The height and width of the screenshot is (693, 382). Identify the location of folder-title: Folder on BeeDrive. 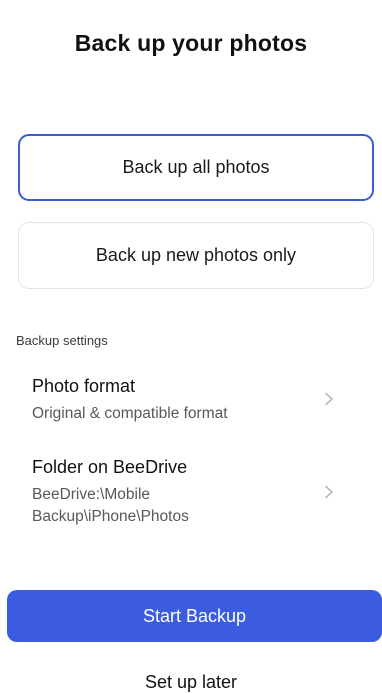
(110, 467).